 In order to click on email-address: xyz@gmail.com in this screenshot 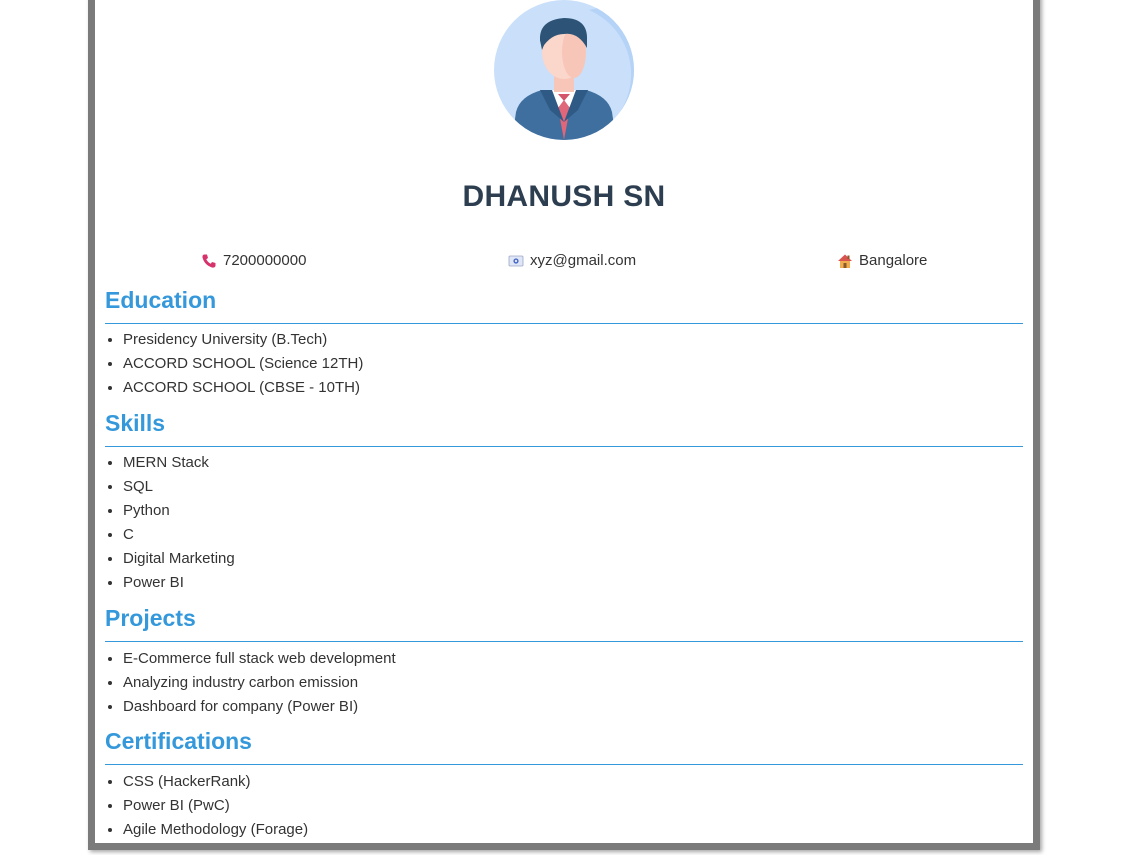, I will do `click(583, 260)`.